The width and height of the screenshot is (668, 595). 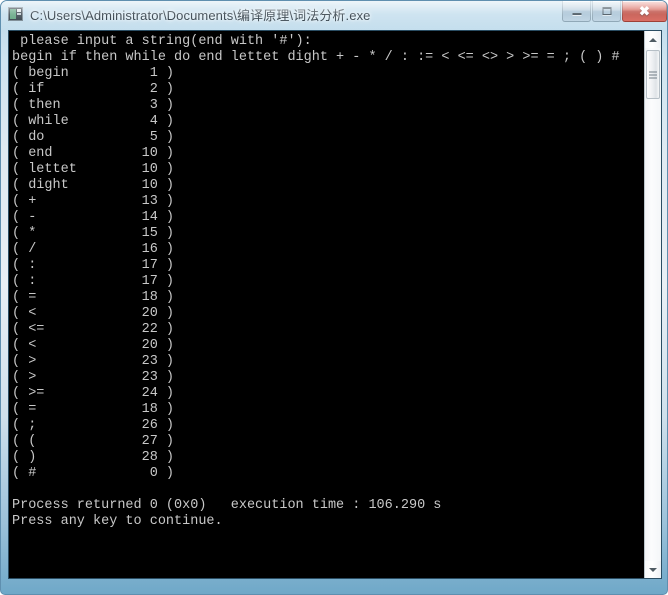 I want to click on close-icon: ✖, so click(x=644, y=11).